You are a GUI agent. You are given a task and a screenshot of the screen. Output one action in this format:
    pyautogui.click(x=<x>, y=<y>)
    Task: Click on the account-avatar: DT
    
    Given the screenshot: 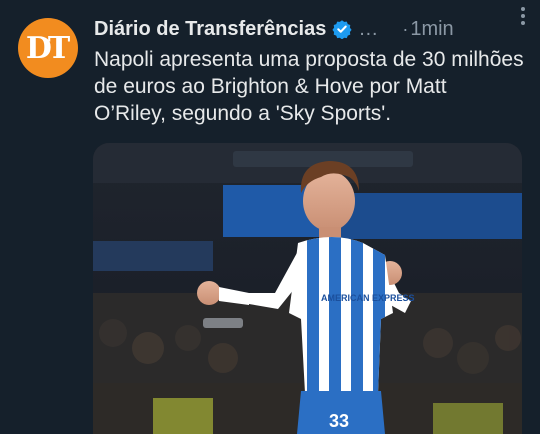 What is the action you would take?
    pyautogui.click(x=48, y=48)
    